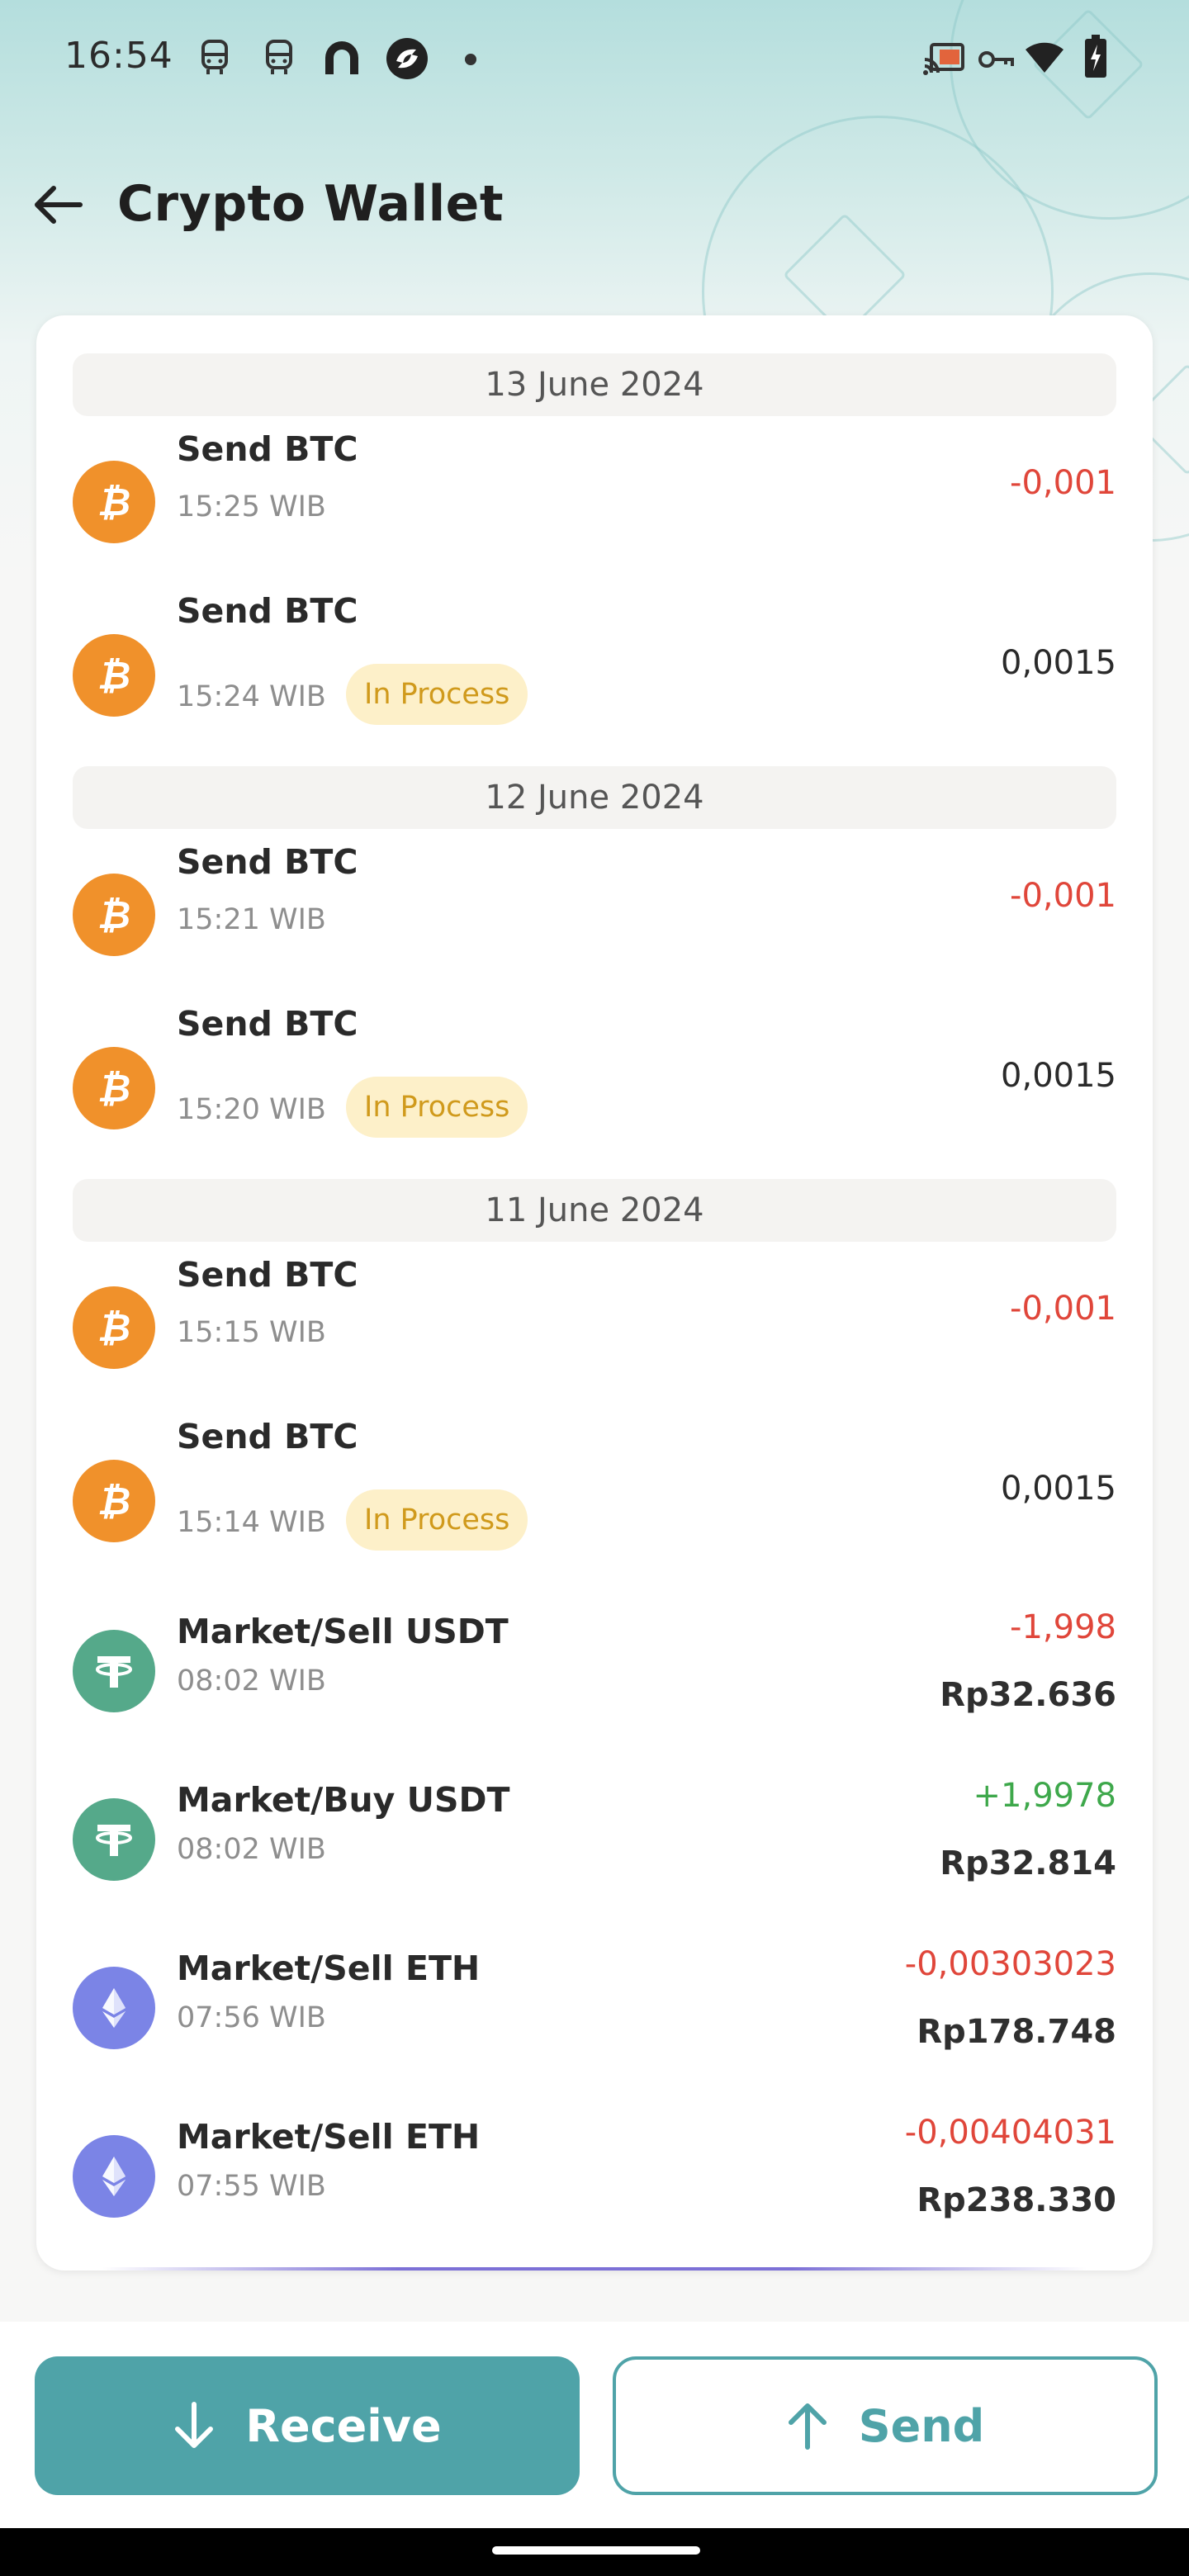 Image resolution: width=1189 pixels, height=2576 pixels. Describe the element at coordinates (594, 1334) in the screenshot. I see `transaction-row: ₿ Send BTC 15:15 WIB -0,001` at that location.